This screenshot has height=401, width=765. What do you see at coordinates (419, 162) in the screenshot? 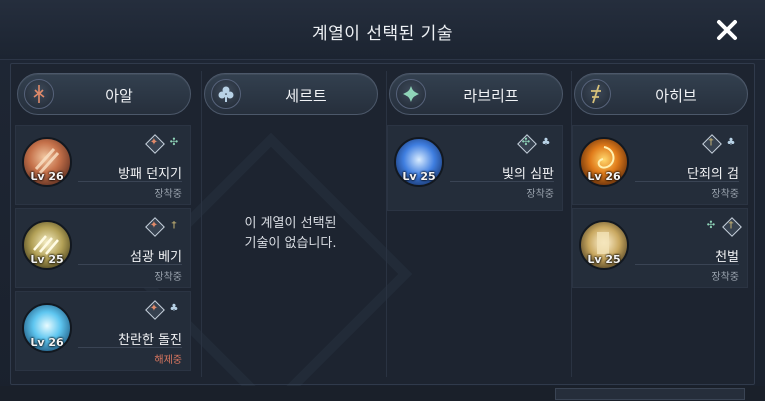
I see `judgement-of-light-icon: Lv 25` at bounding box center [419, 162].